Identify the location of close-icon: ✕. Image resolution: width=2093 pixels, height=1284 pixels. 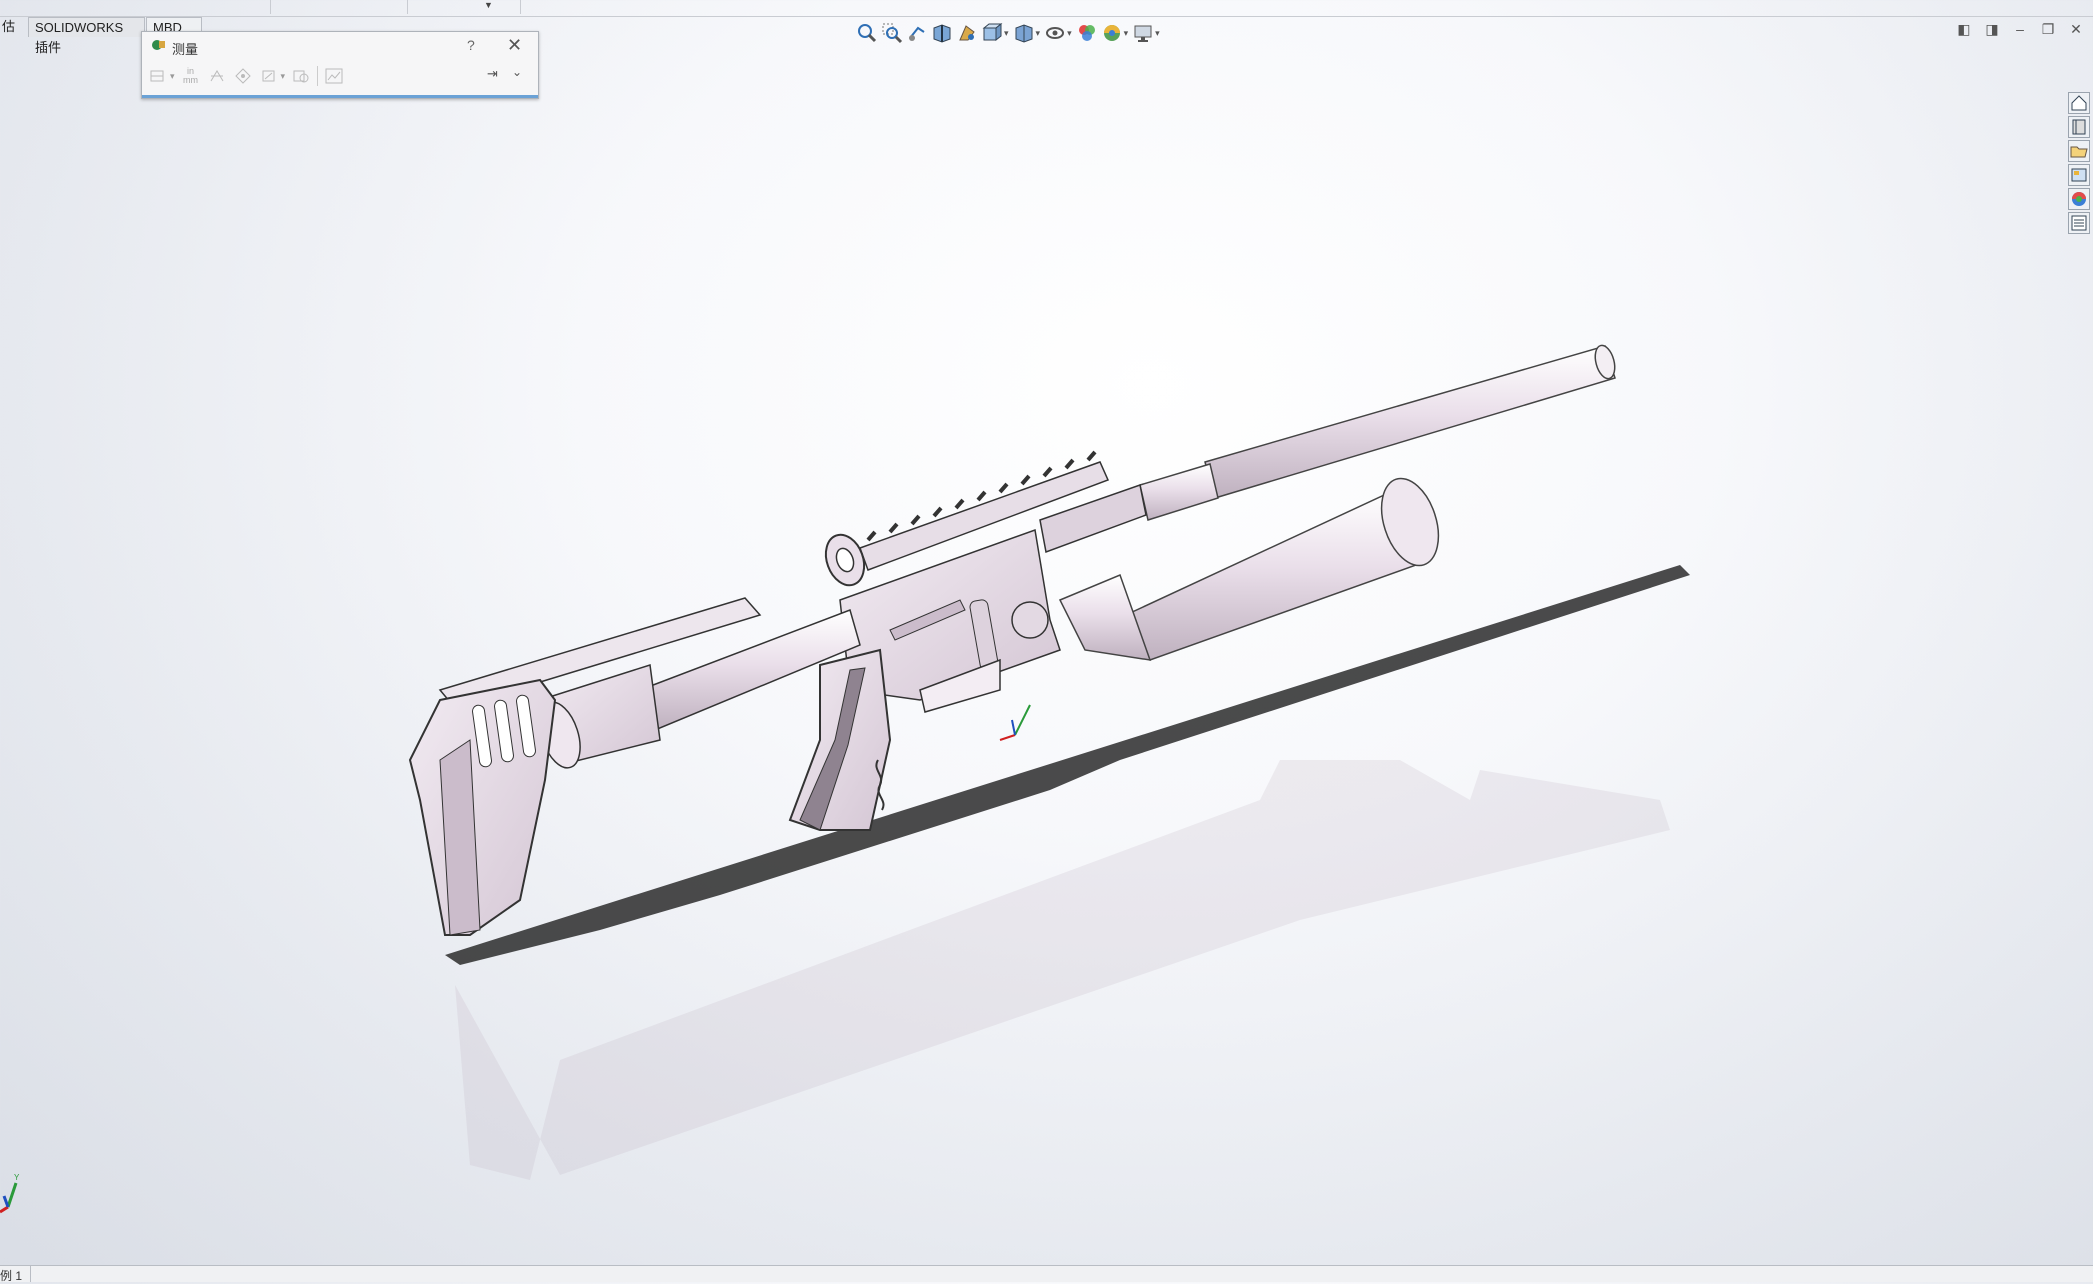
(2076, 29).